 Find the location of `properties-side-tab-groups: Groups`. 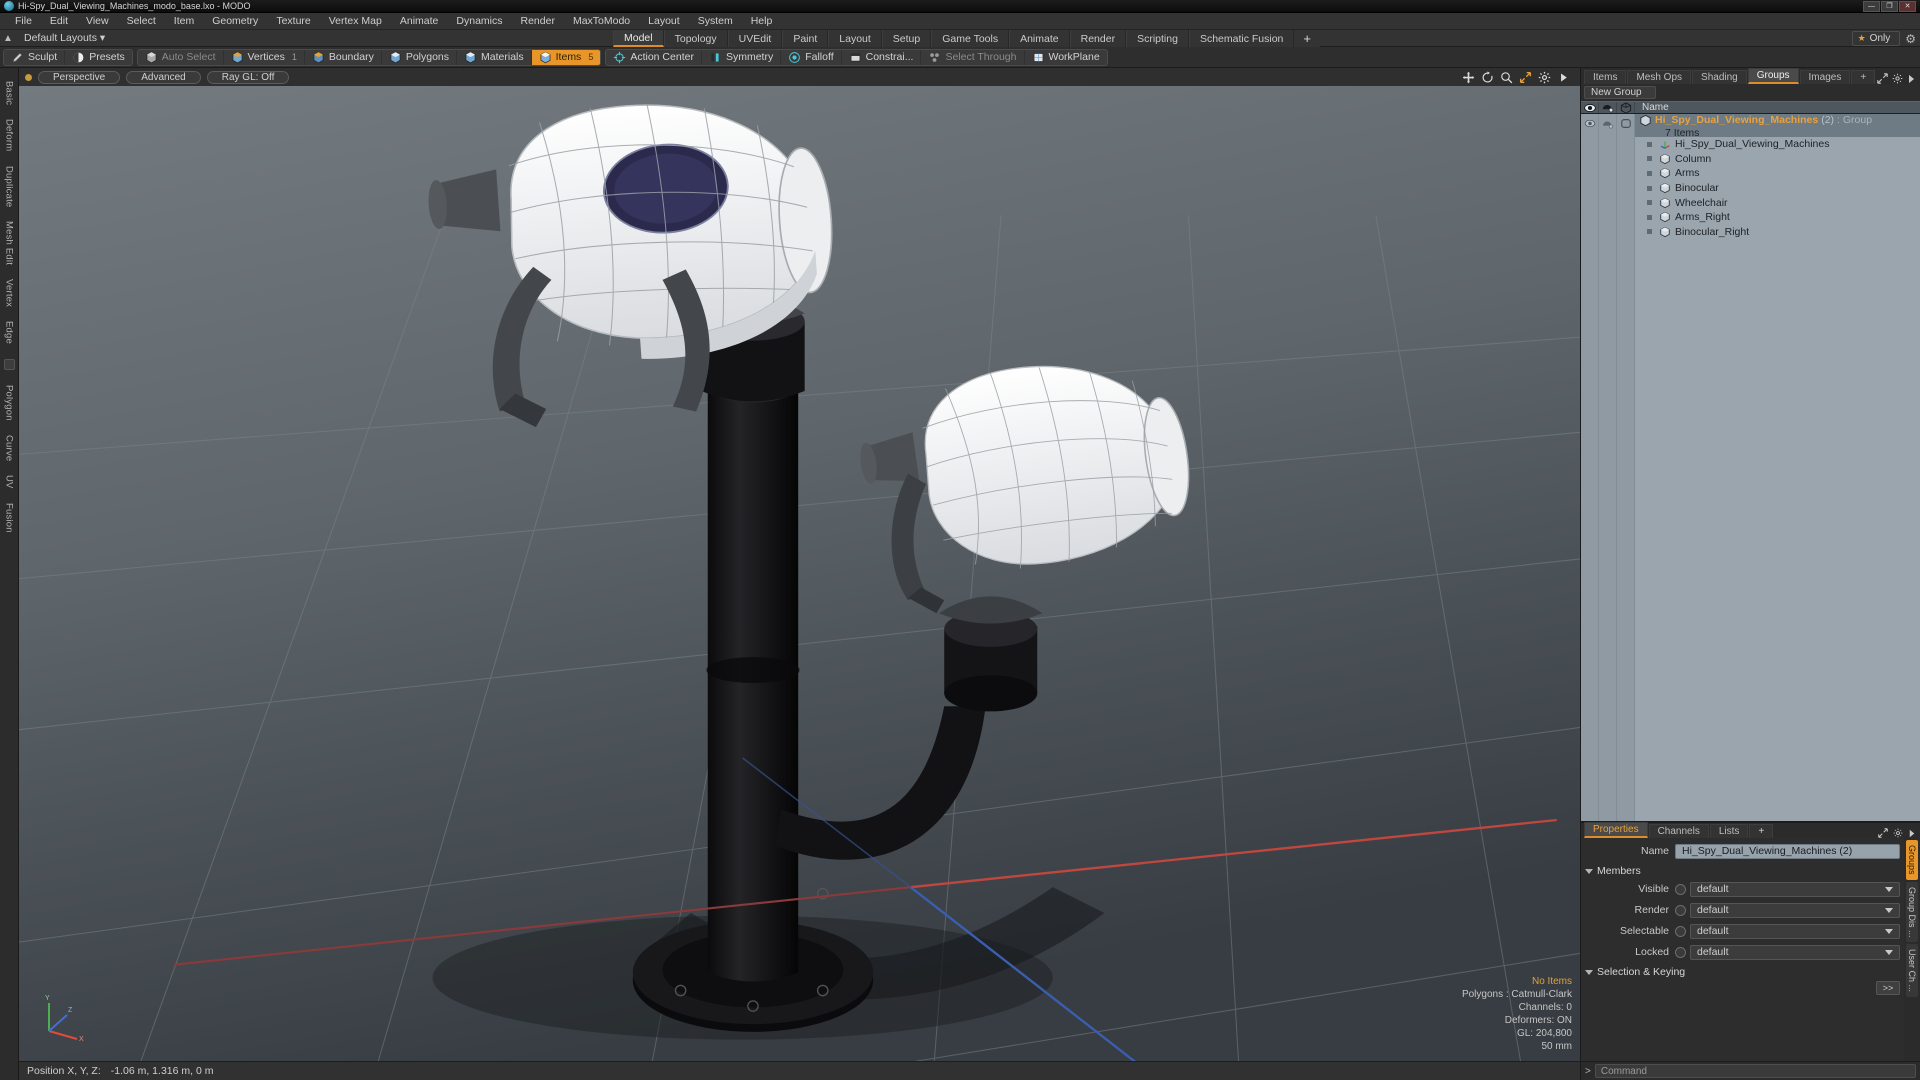

properties-side-tab-groups: Groups is located at coordinates (1912, 860).